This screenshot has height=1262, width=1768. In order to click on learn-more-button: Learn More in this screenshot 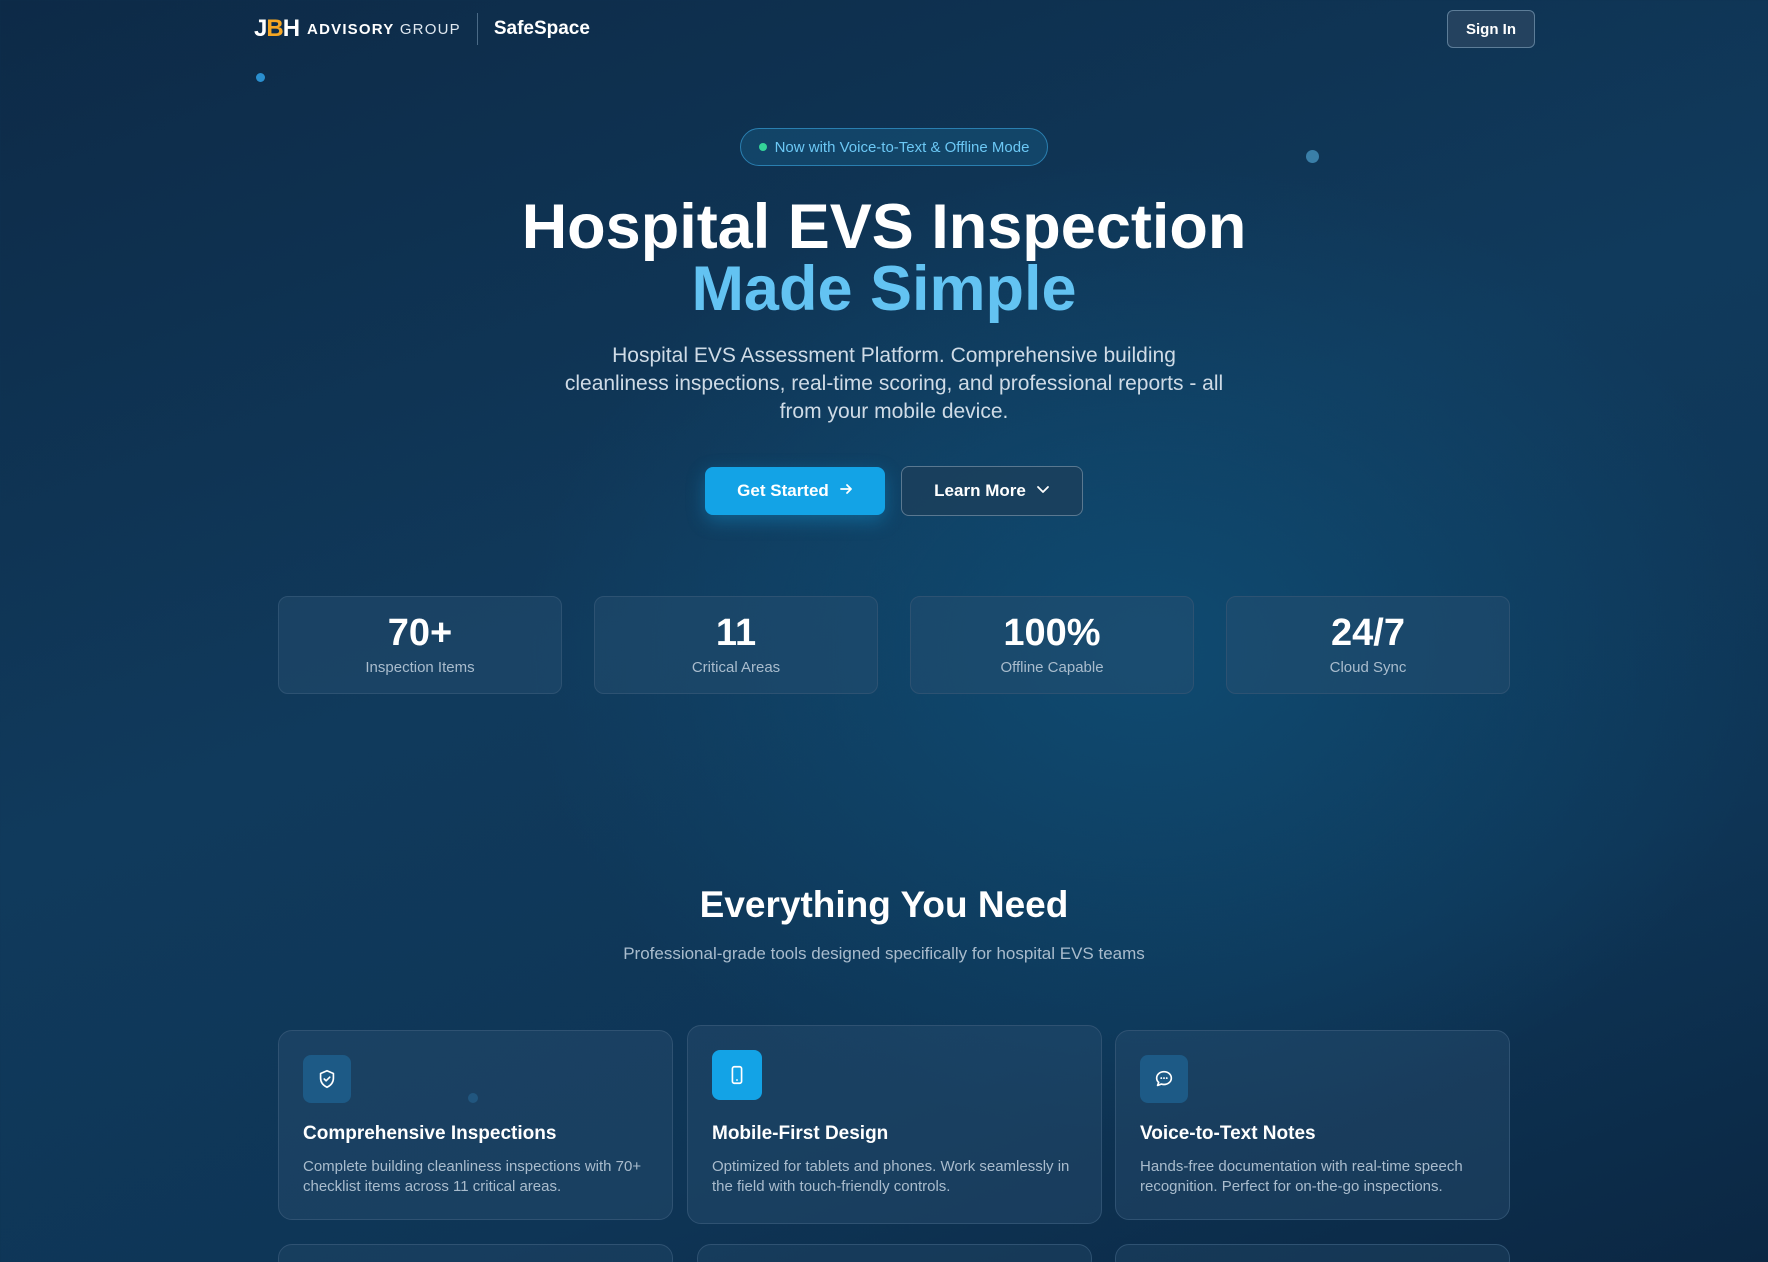, I will do `click(992, 491)`.